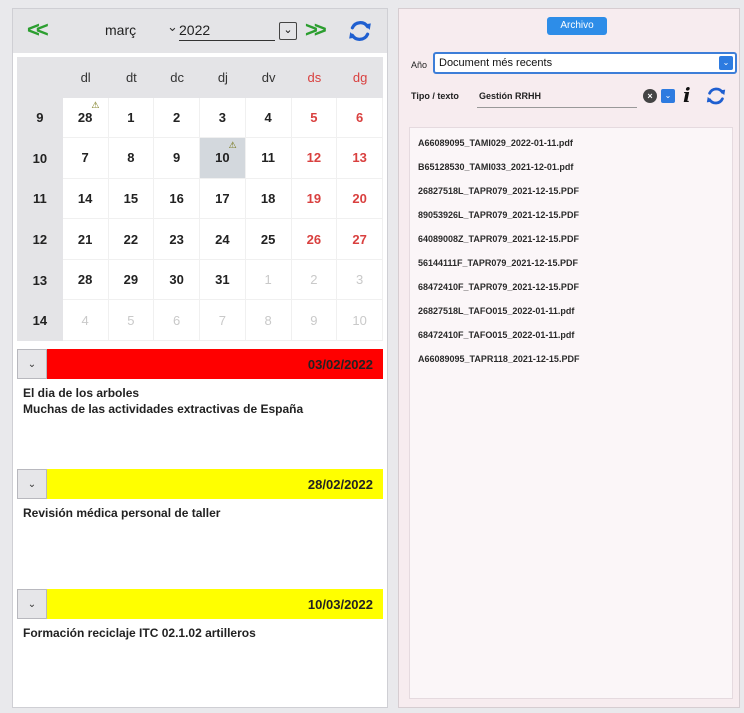  I want to click on day-number: 25, so click(268, 239).